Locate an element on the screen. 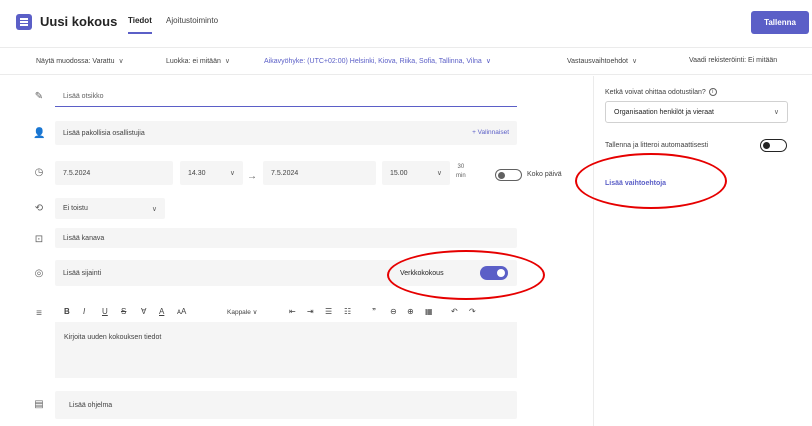 This screenshot has width=812, height=426. online-meeting-label: Verkkokokous is located at coordinates (422, 273).